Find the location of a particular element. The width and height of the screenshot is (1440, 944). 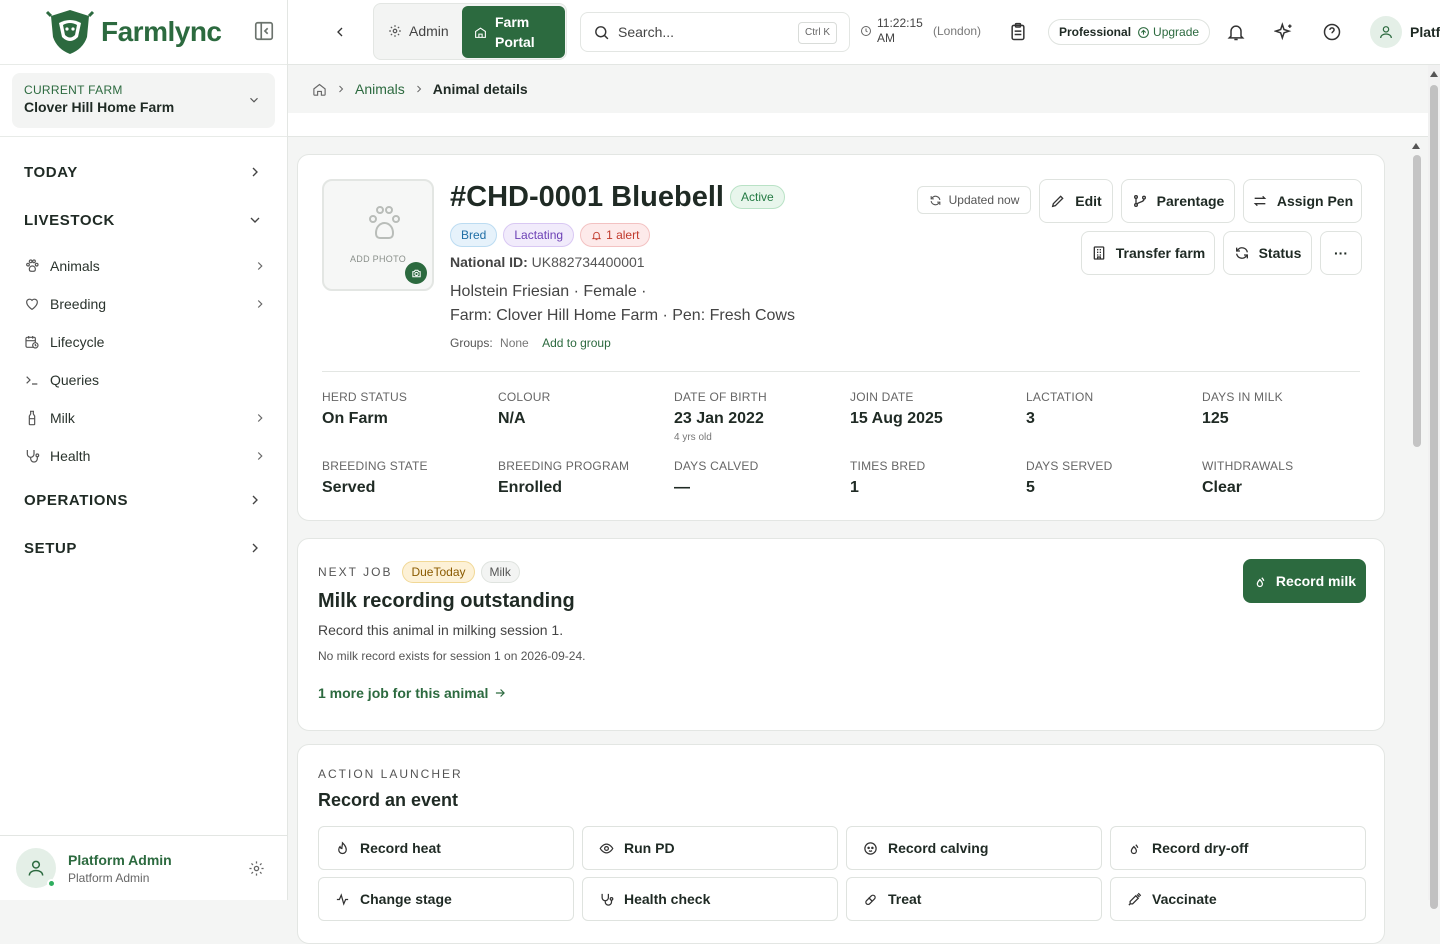

edit-button: Edit is located at coordinates (1076, 201).